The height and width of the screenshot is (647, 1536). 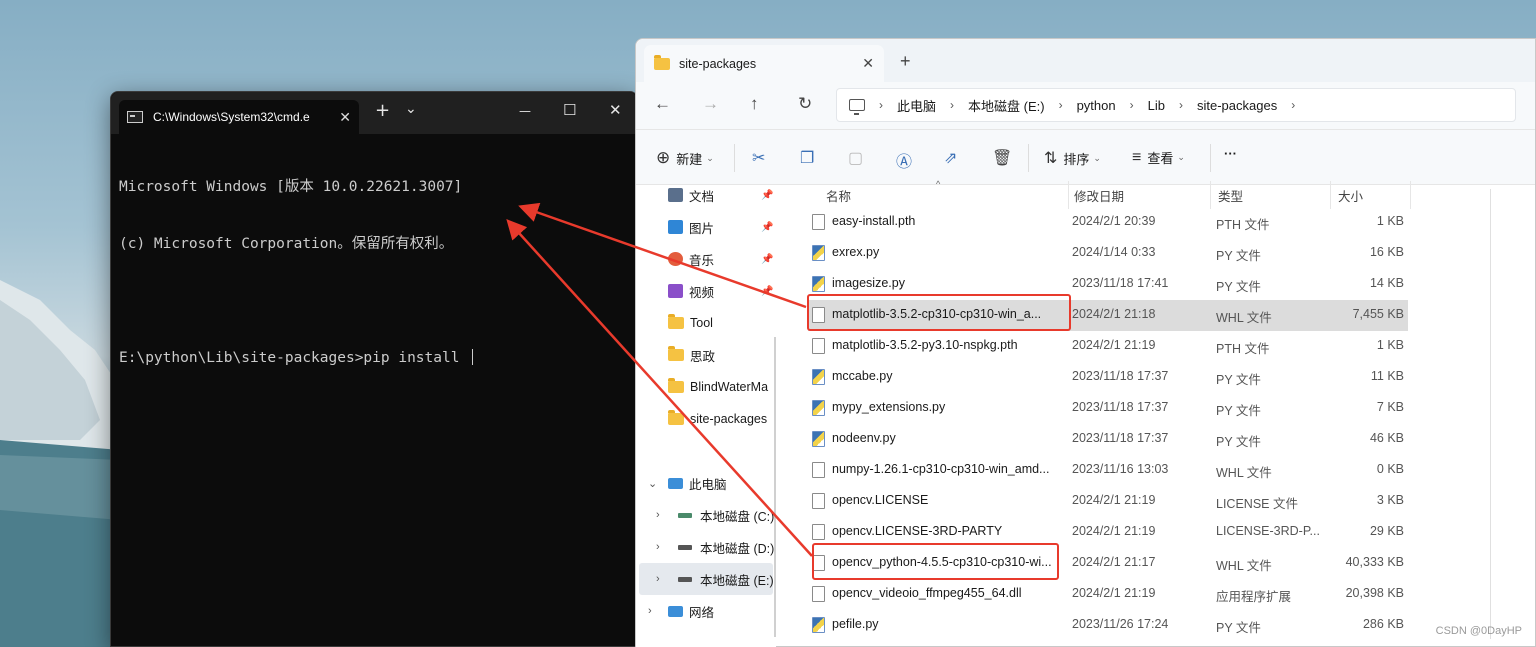 What do you see at coordinates (1108, 222) in the screenshot?
I see `file-row: easy-install.pth 2024/2/1 20:39 PTH 文件 1 KB` at bounding box center [1108, 222].